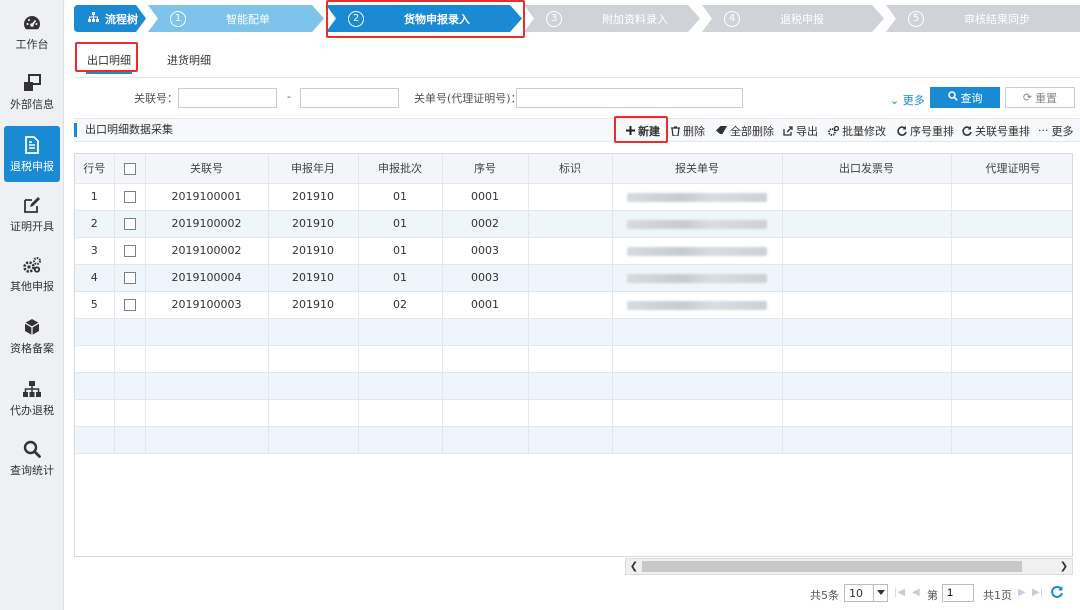 The width and height of the screenshot is (1080, 610). I want to click on sidebar-item-workbench: 工作台, so click(32, 32).